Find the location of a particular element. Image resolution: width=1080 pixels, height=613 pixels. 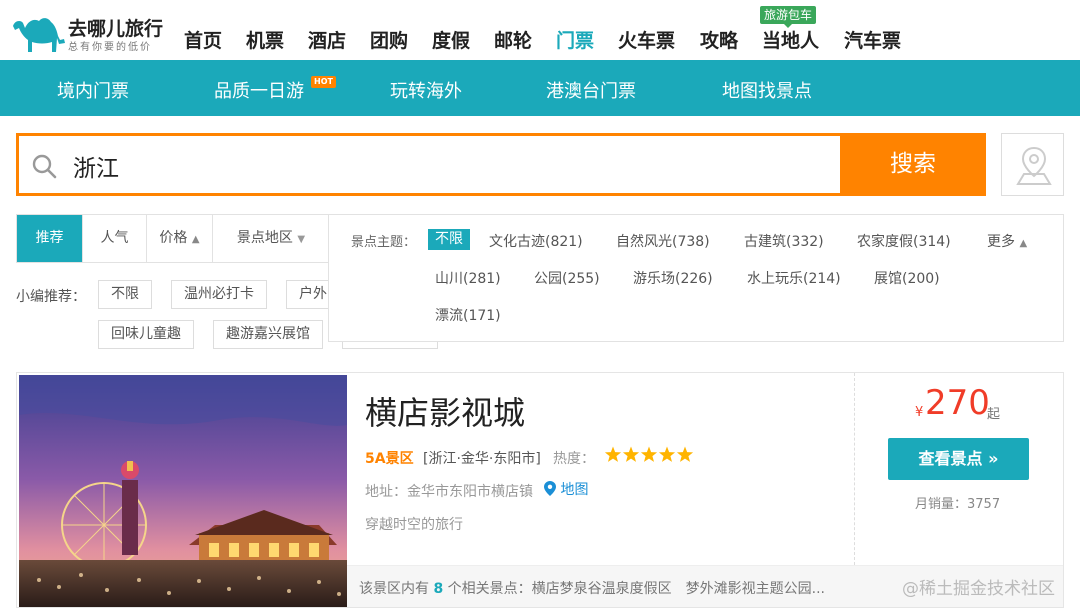

attraction-level-badge: 5A景区 is located at coordinates (389, 459).